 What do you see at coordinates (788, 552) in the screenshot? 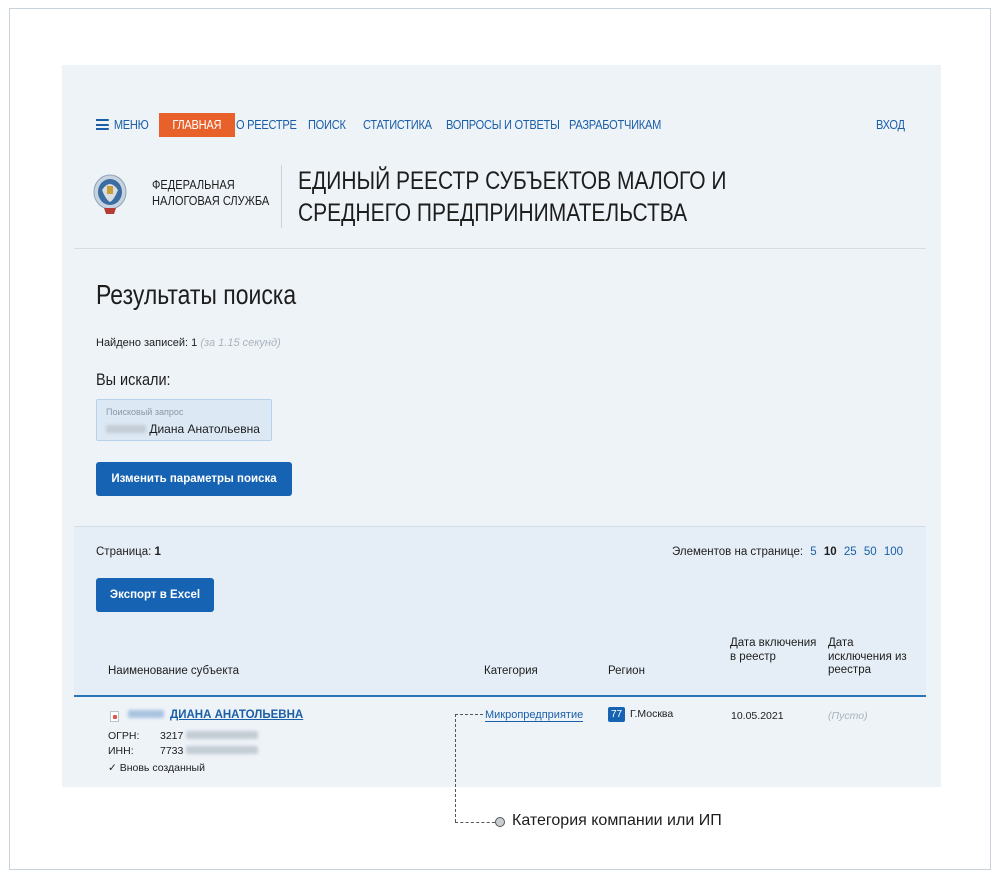
I see `per-page-selector: Элементов на странице: 5 10 25 50 100` at bounding box center [788, 552].